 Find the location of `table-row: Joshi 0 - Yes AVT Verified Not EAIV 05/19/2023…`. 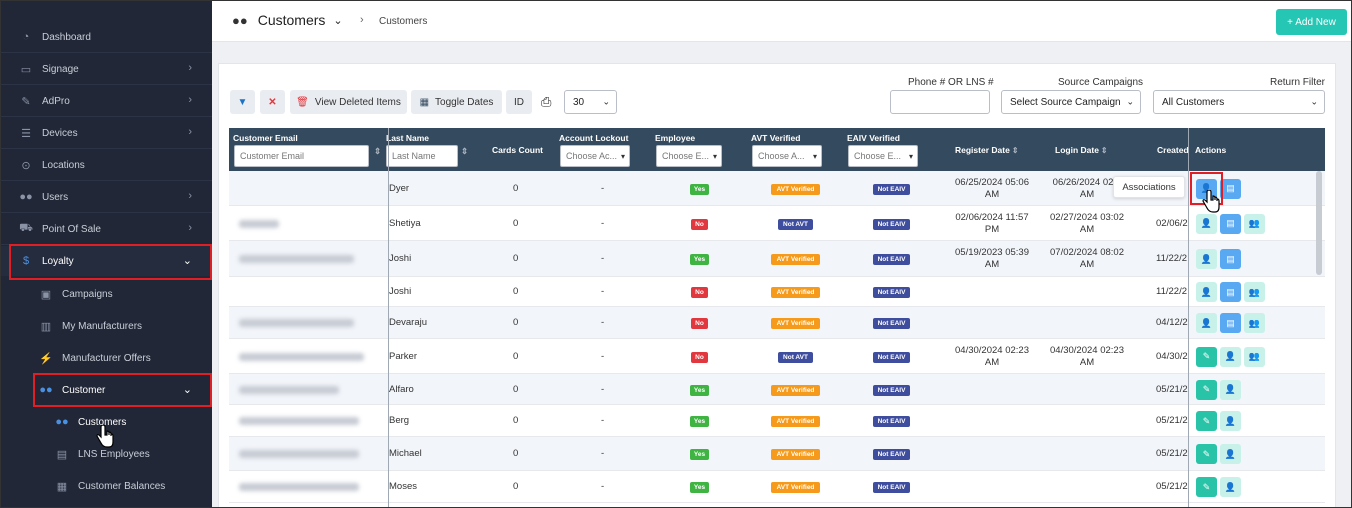

table-row: Joshi 0 - Yes AVT Verified Not EAIV 05/19/2023… is located at coordinates (777, 259).